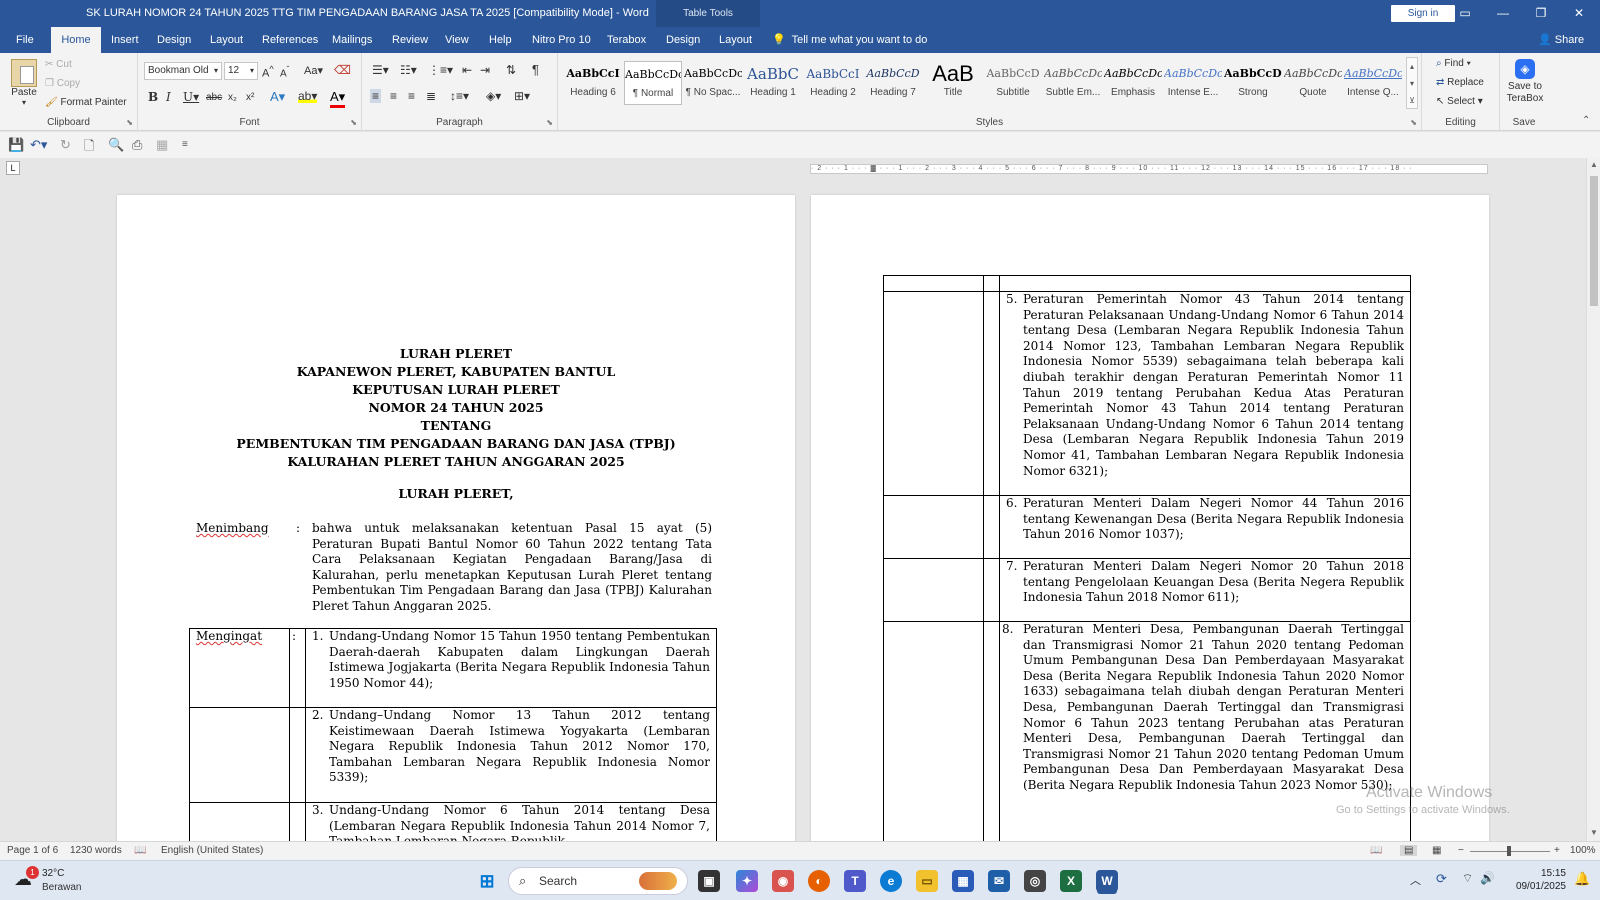 This screenshot has height=900, width=1600. I want to click on ribbon-display-options-icon: ▭, so click(1465, 13).